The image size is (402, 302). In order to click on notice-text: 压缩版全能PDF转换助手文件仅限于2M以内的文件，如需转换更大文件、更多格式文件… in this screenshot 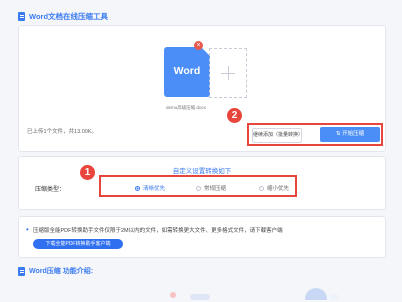, I will do `click(154, 229)`.